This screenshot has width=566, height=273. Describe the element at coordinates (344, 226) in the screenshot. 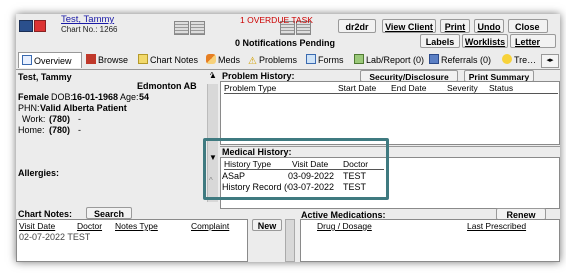

I see `column-header-drug-dosage: Drug / Dosage` at that location.